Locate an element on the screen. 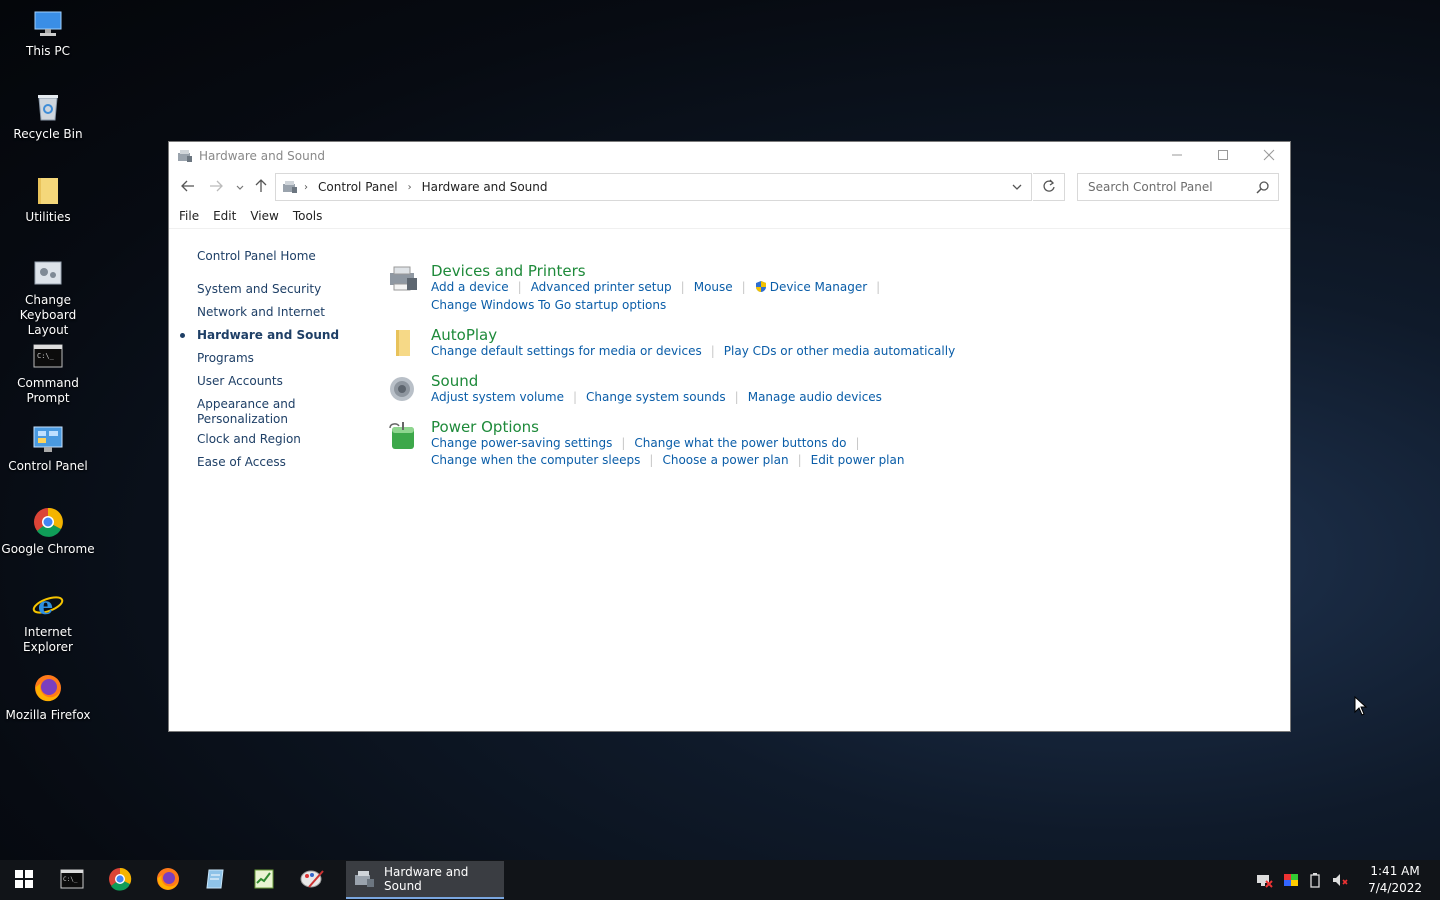 This screenshot has height=900, width=1440. desktop-icon-control-panel: Control Panel is located at coordinates (48, 448).